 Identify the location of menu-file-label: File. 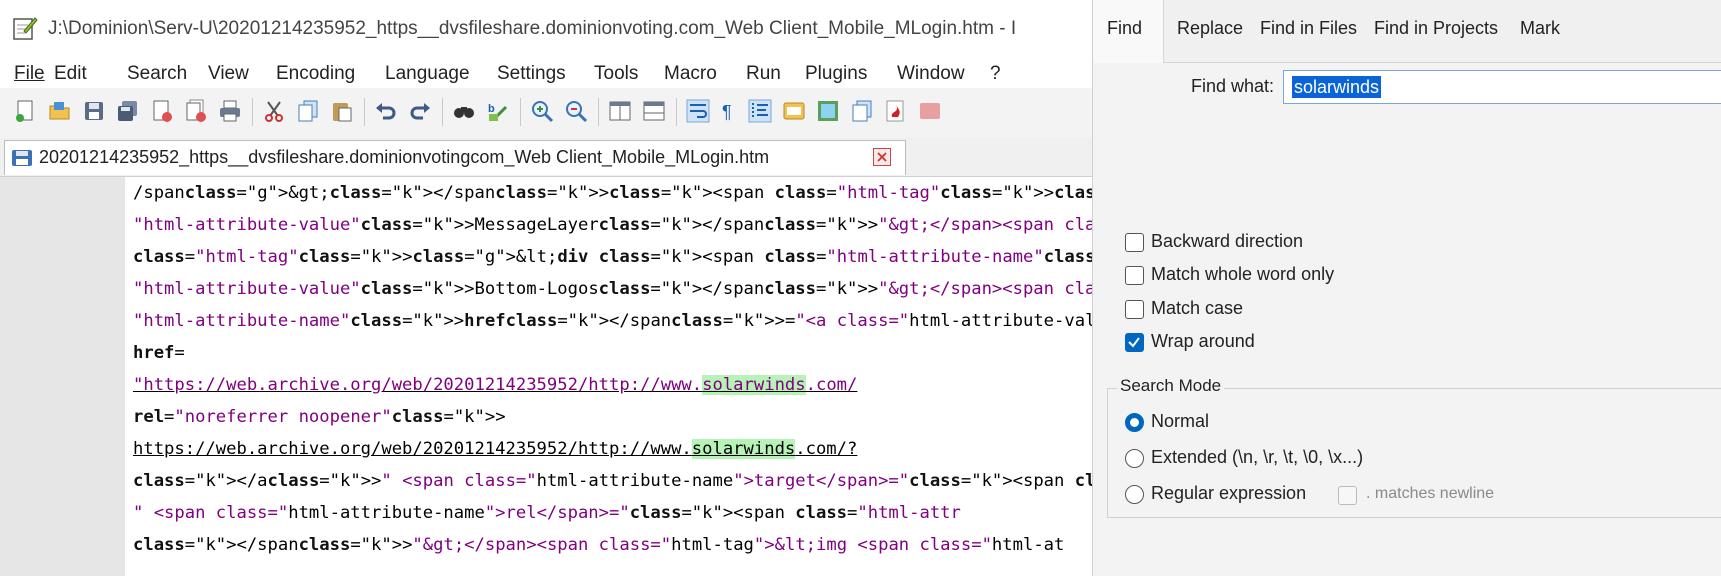
(29, 73).